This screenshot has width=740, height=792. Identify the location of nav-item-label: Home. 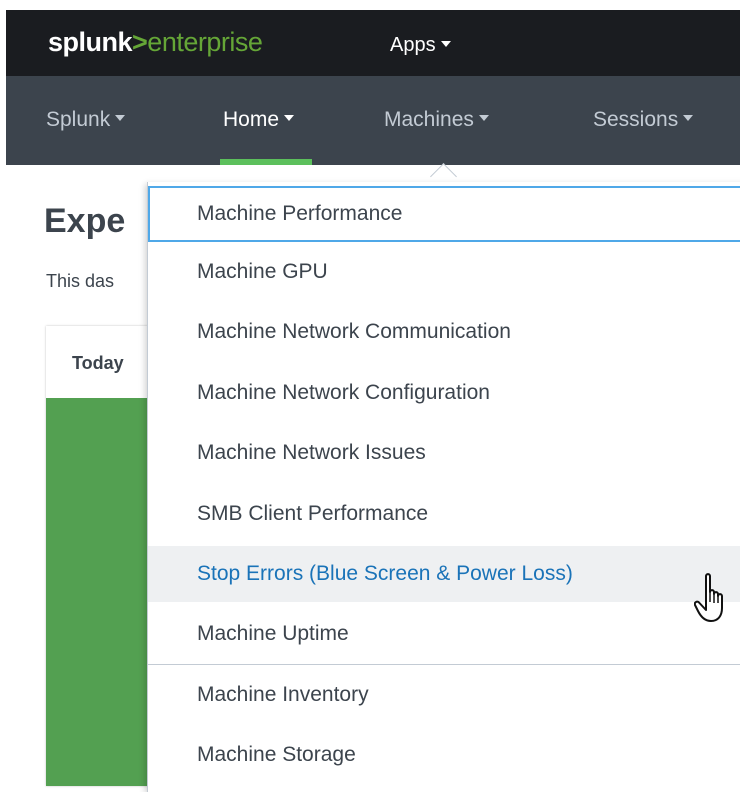
(251, 119).